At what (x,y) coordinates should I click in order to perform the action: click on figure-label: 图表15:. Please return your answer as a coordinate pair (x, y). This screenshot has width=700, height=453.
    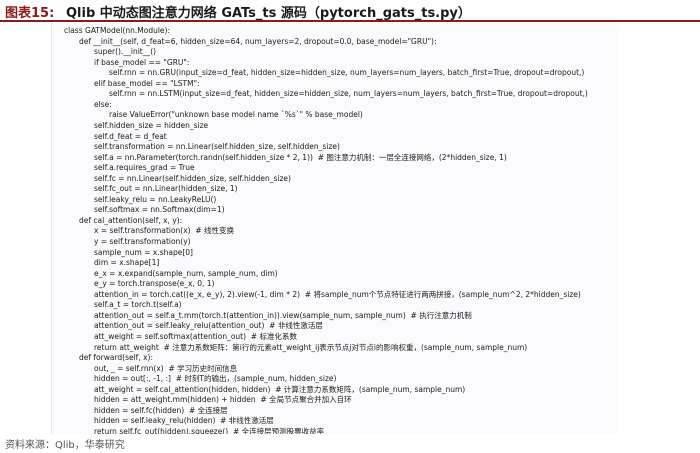
    Looking at the image, I should click on (30, 13).